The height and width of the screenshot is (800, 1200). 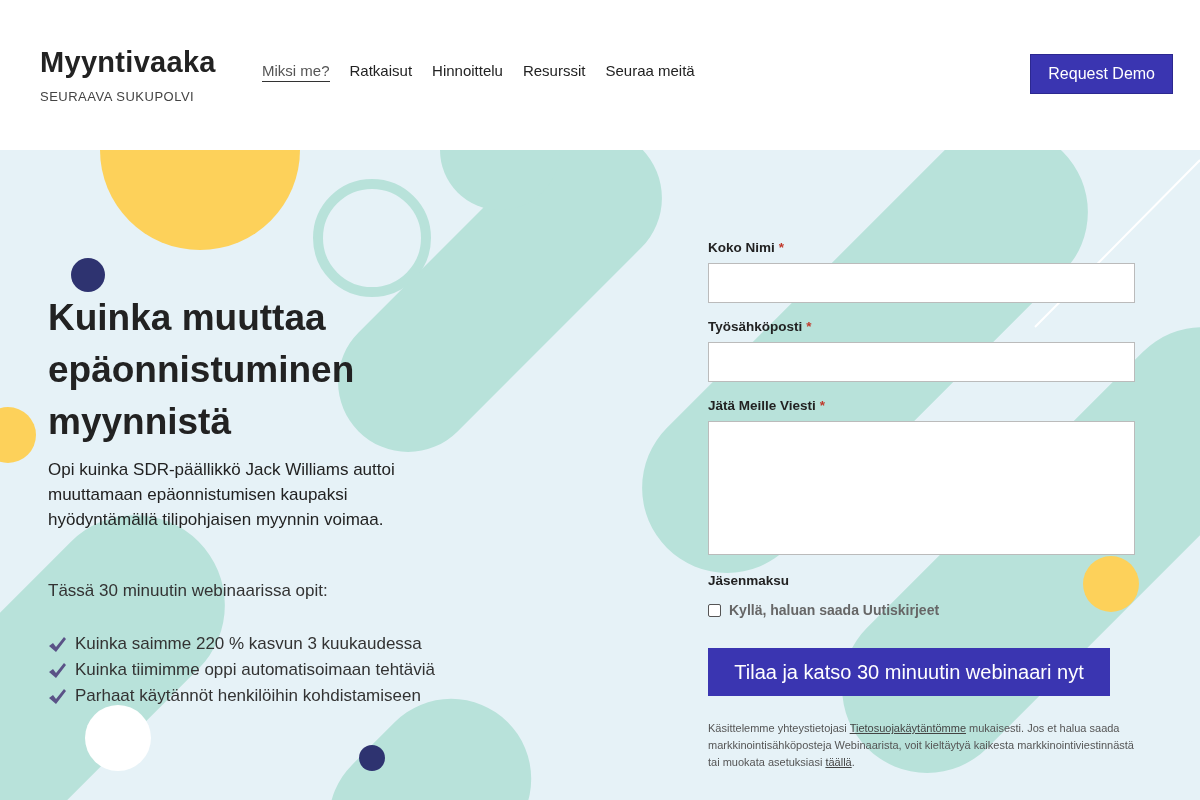 I want to click on field-label: Jätä Meille Viesti *, so click(x=767, y=405).